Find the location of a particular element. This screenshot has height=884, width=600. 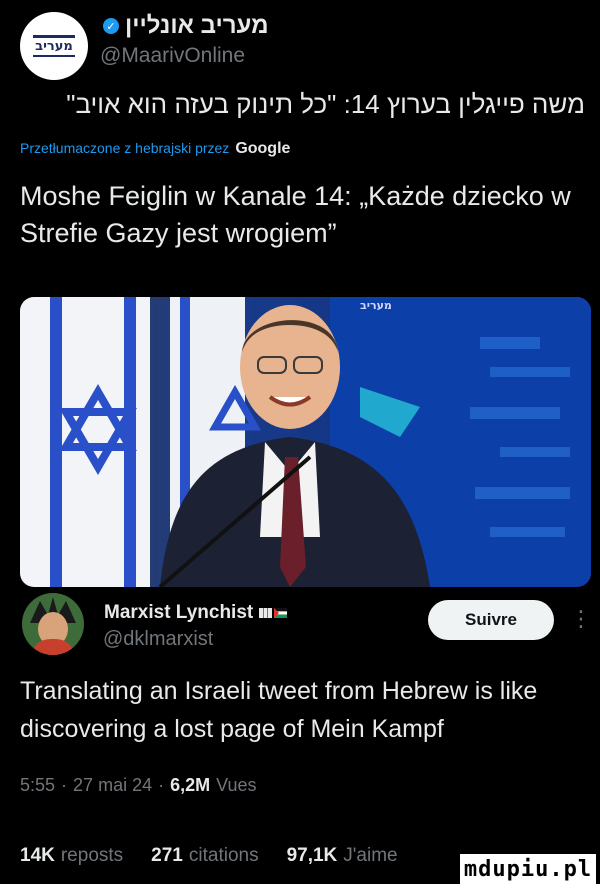

quotes-label: citations is located at coordinates (223, 855).